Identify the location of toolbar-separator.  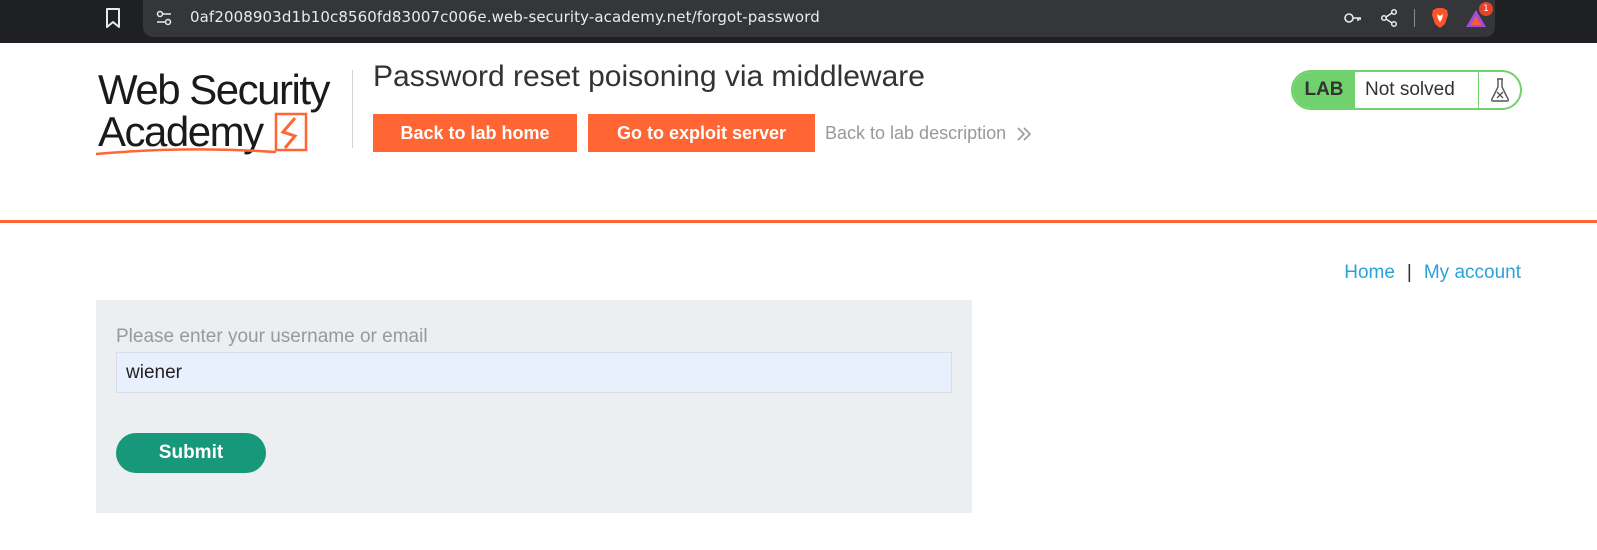
(1414, 18).